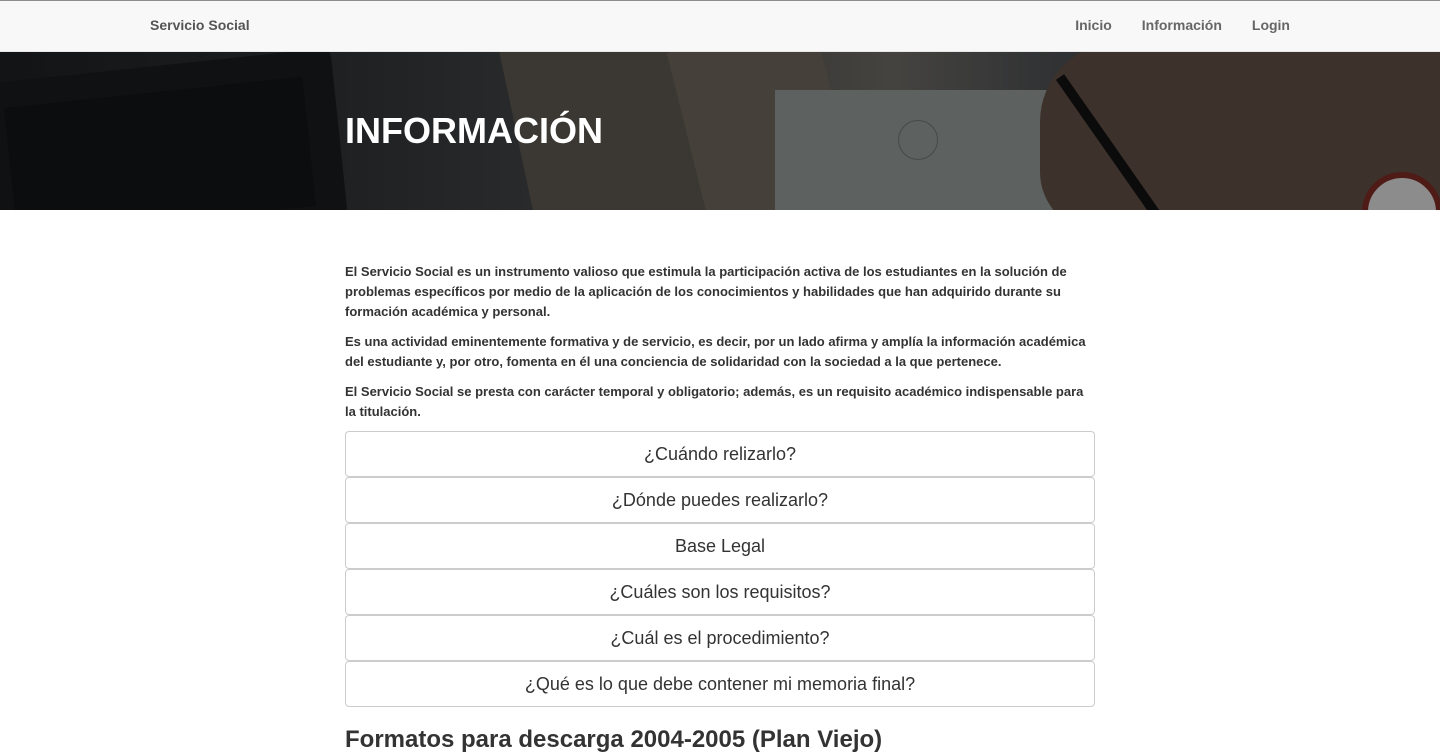  What do you see at coordinates (200, 25) in the screenshot?
I see `brand-link: Servicio Social` at bounding box center [200, 25].